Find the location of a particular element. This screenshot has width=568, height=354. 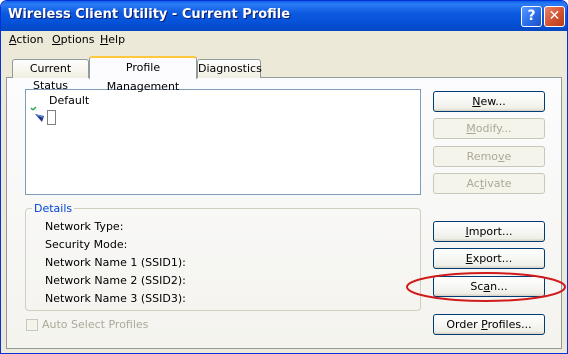

tab-current-status: Current Status is located at coordinates (50, 75).